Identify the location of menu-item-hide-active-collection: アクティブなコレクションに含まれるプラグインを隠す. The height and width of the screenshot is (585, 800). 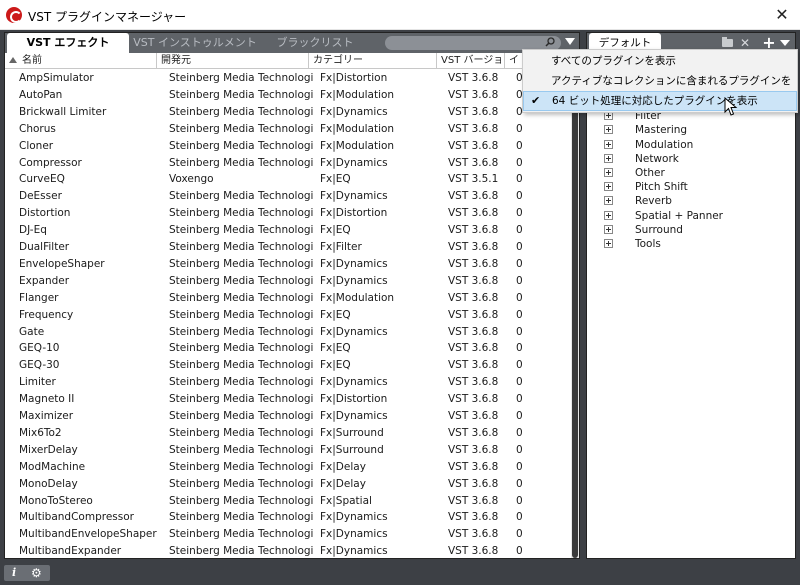
(660, 89).